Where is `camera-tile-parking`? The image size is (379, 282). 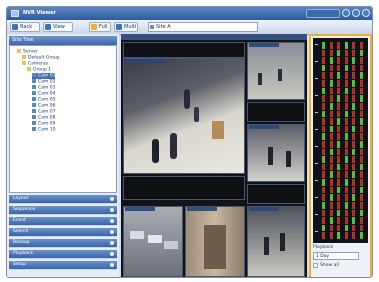 camera-tile-parking is located at coordinates (153, 241).